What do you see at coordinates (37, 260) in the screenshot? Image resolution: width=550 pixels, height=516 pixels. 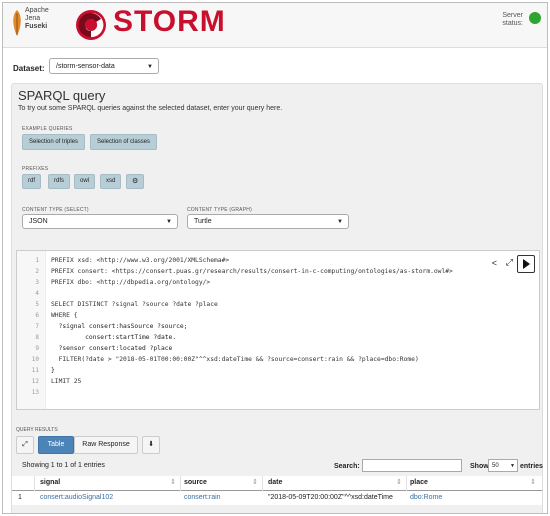 I see `line-number: 1` at bounding box center [37, 260].